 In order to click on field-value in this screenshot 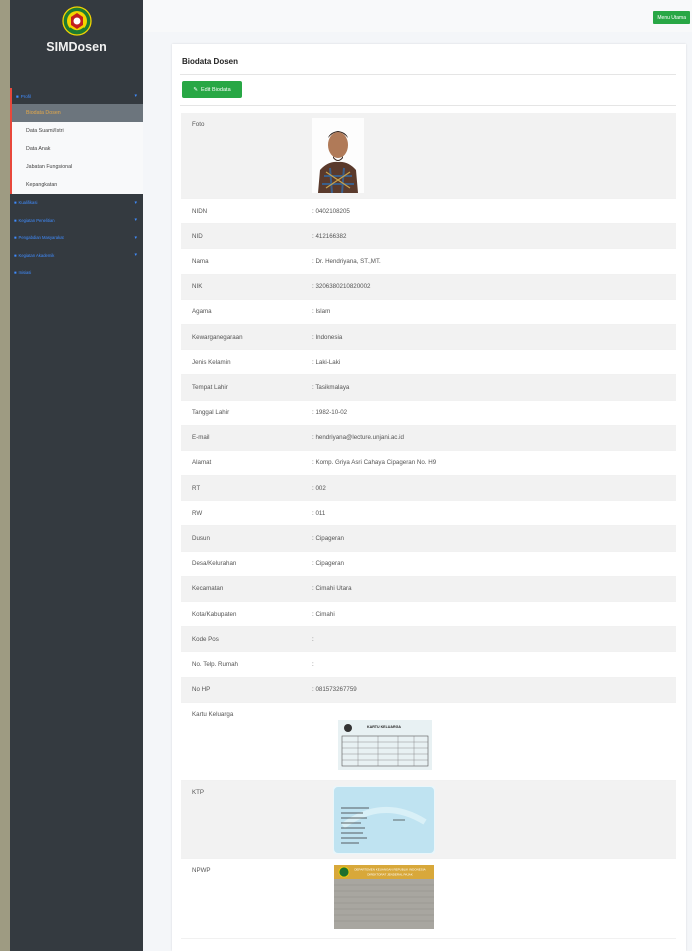, I will do `click(494, 153)`.